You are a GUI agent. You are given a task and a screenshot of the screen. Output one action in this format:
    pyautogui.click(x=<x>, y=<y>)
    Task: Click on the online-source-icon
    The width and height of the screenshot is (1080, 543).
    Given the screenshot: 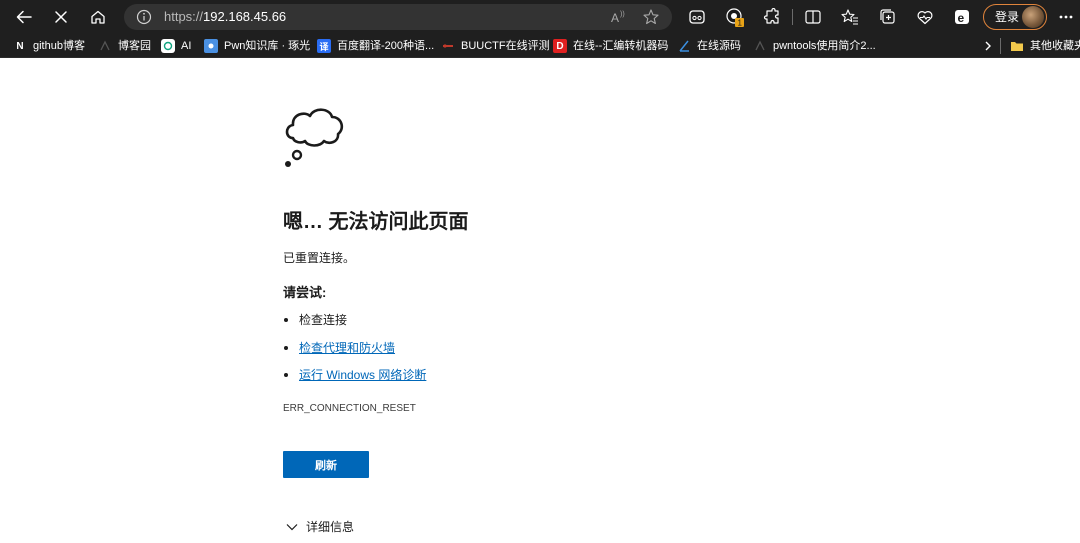 What is the action you would take?
    pyautogui.click(x=684, y=46)
    